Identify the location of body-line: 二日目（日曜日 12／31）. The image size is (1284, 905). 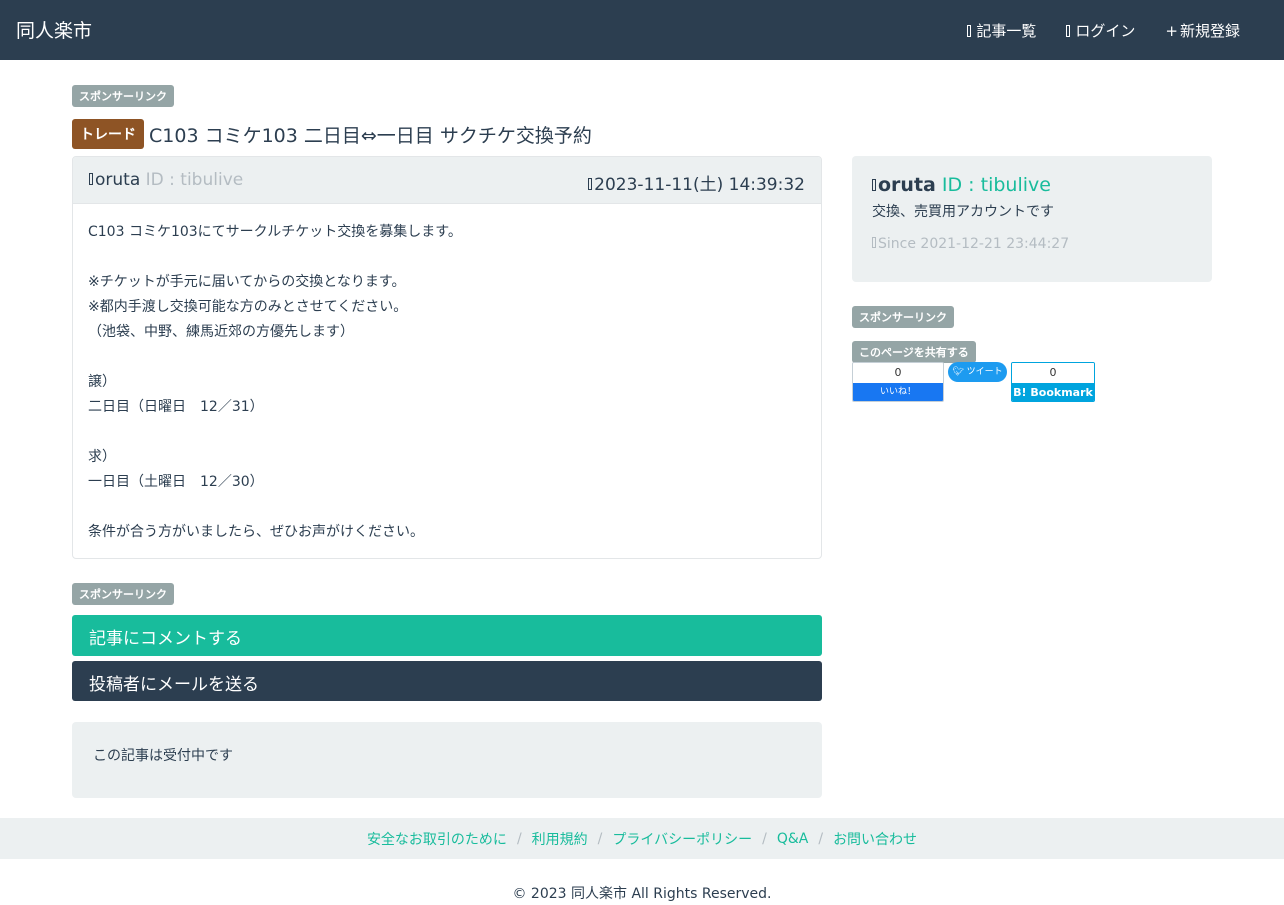
(176, 407).